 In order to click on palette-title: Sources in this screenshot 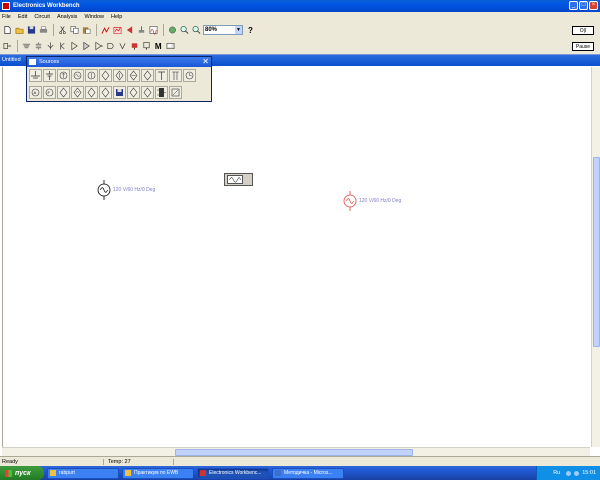, I will do `click(49, 62)`.